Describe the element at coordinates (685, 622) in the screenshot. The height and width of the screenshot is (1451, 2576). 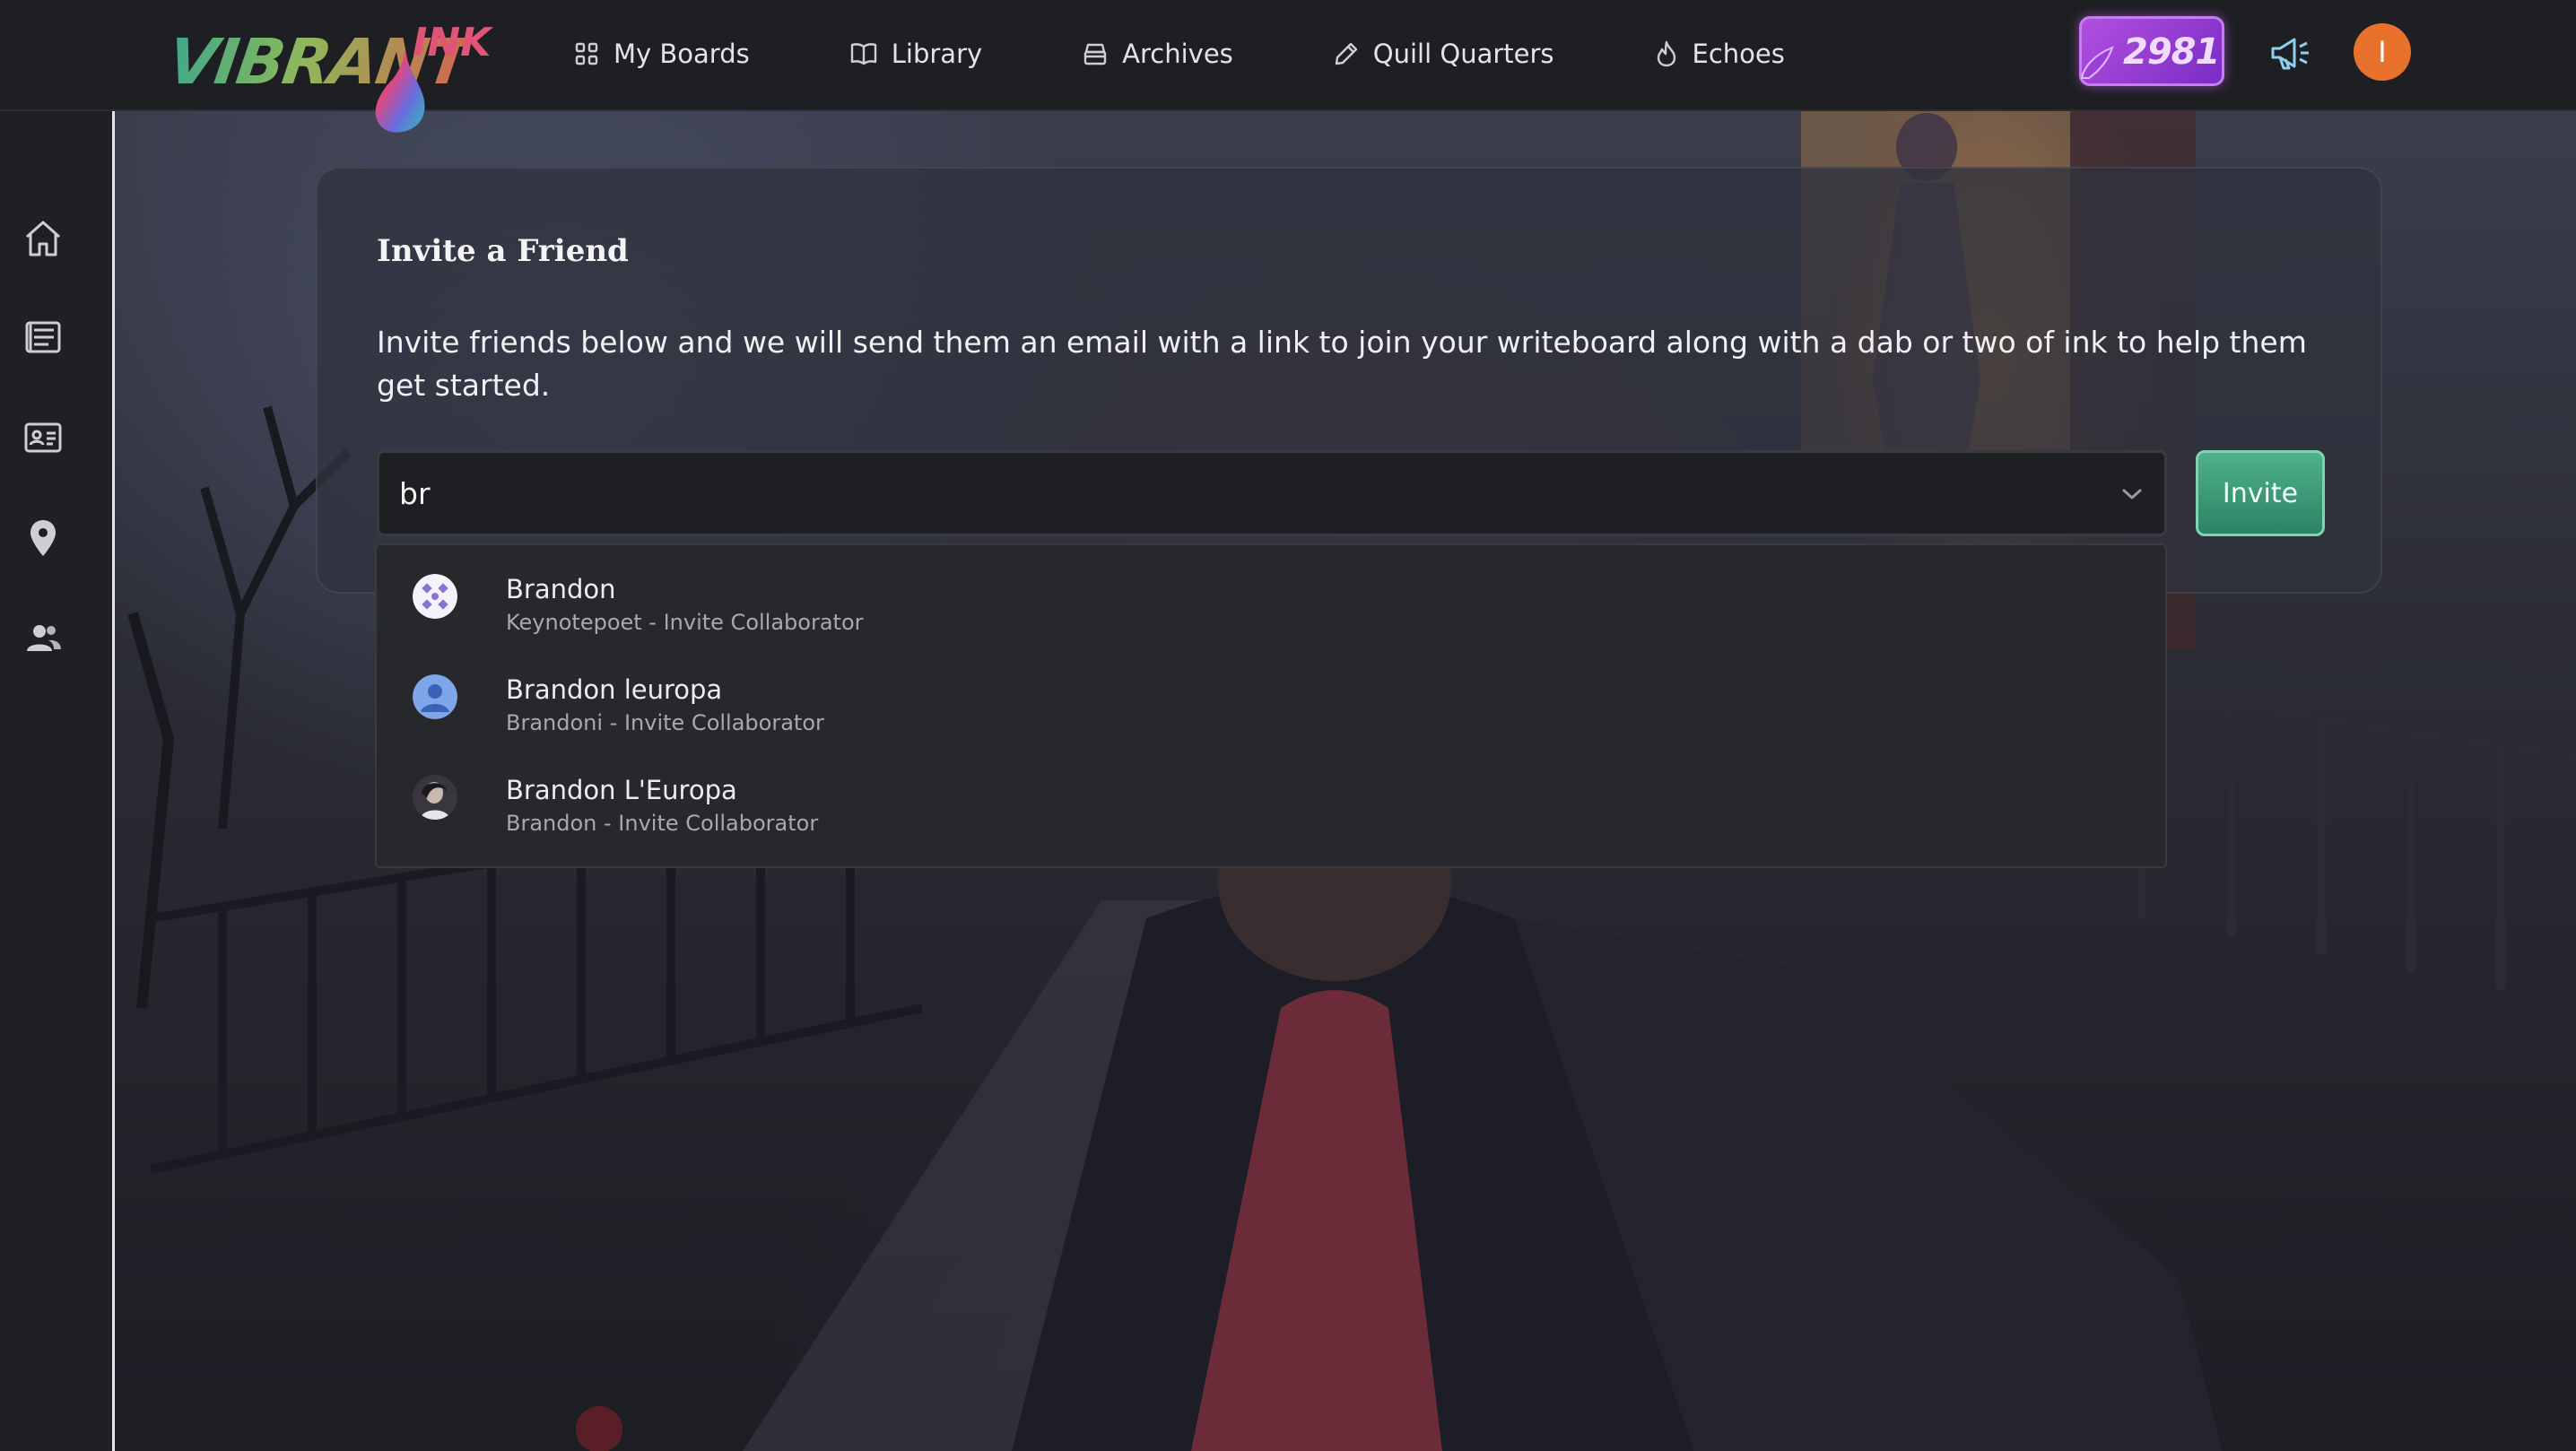
I see `suggestion-subtitle: Keynotepoet - Invite Collaborator` at that location.